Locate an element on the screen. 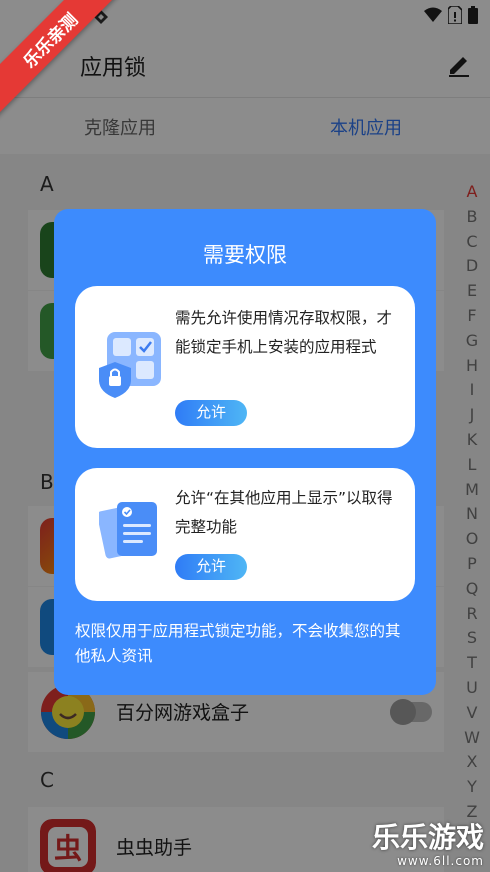 The width and height of the screenshot is (490, 872). watermark-site-text: www.6ll.com is located at coordinates (440, 861).